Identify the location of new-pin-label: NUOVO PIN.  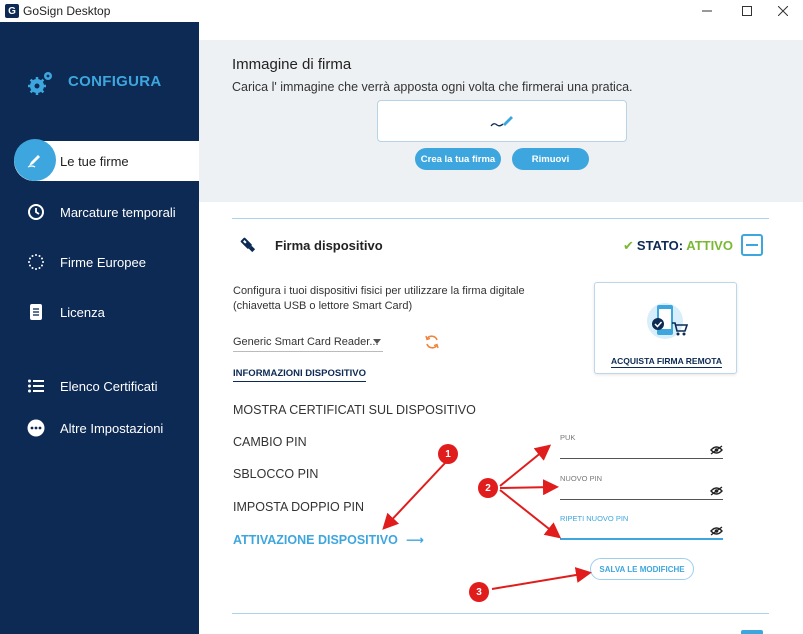
(581, 478).